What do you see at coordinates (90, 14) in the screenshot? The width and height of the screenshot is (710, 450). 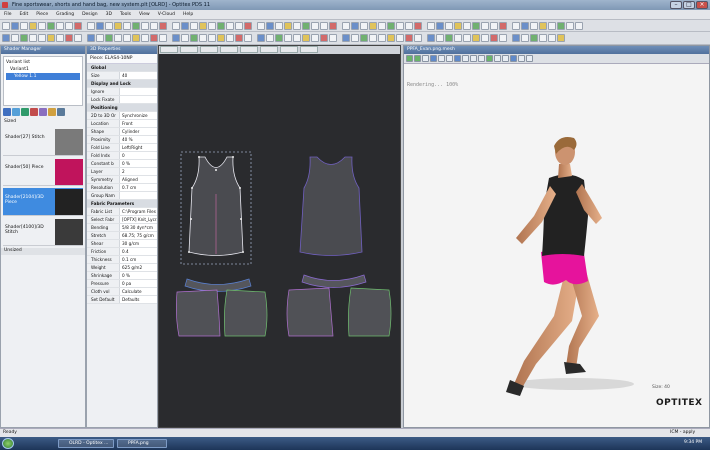 I see `menu-design: Design` at bounding box center [90, 14].